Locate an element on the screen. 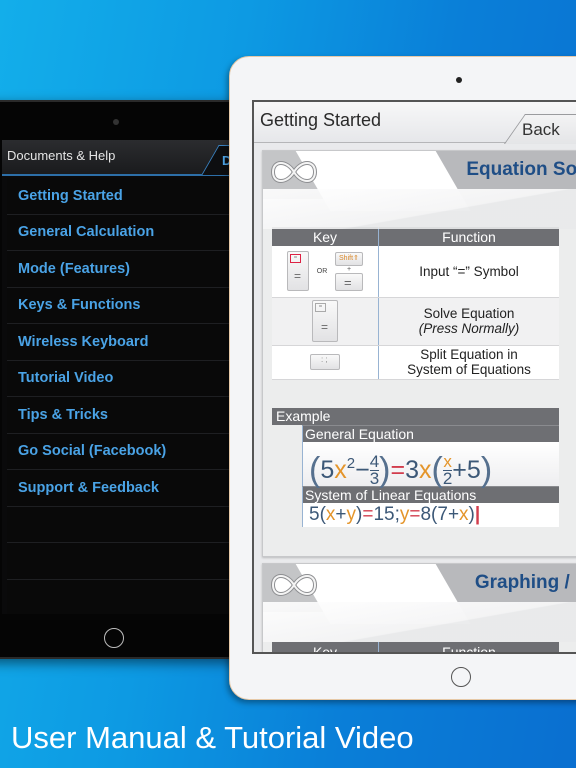 This screenshot has height=768, width=576. table-row: = = OR Shift⇑ + = Input “=” Symbol is located at coordinates (415, 272).